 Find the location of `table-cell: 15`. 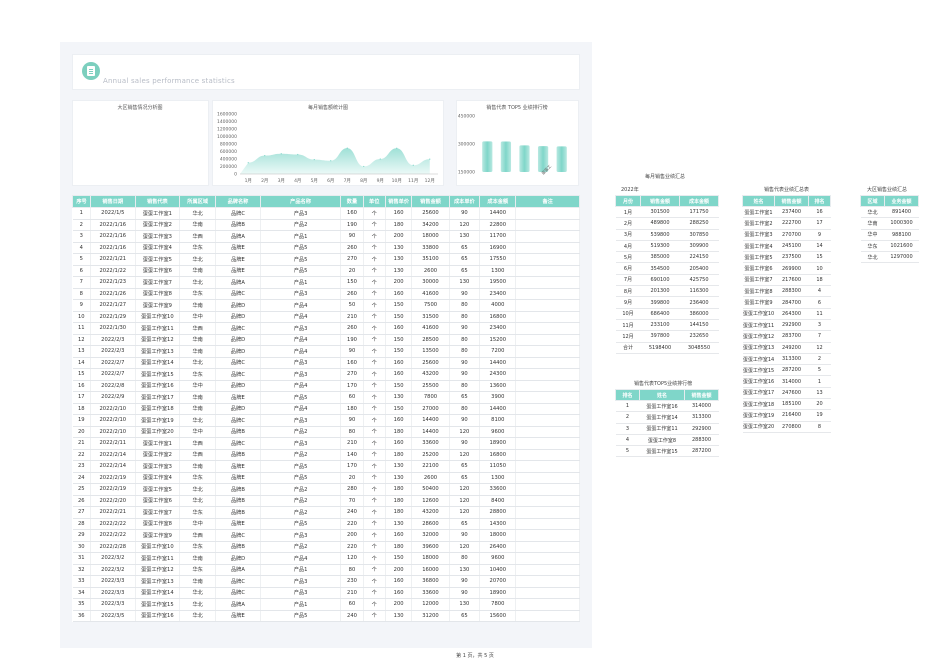

table-cell: 15 is located at coordinates (82, 374).